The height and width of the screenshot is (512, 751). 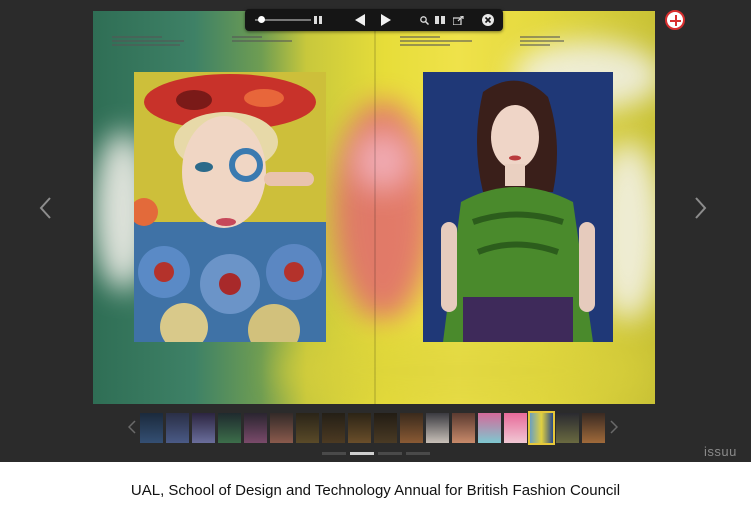 What do you see at coordinates (261, 19) in the screenshot?
I see `zoom-slider-icon` at bounding box center [261, 19].